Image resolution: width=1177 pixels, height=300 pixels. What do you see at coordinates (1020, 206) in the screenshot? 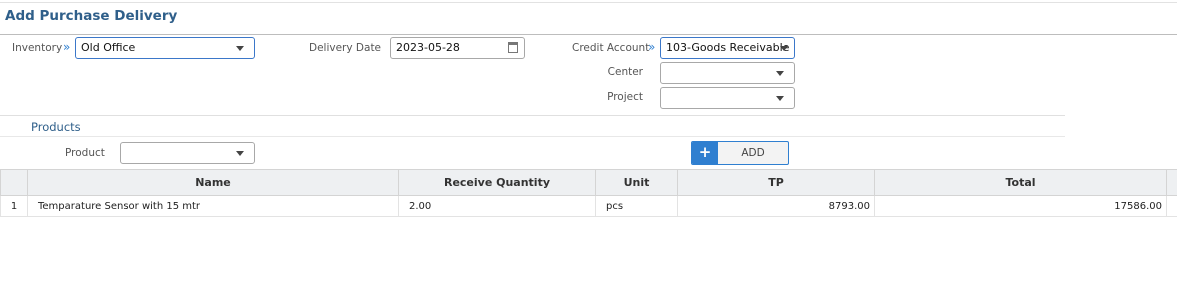
I see `cell-total: 17586.00` at bounding box center [1020, 206].